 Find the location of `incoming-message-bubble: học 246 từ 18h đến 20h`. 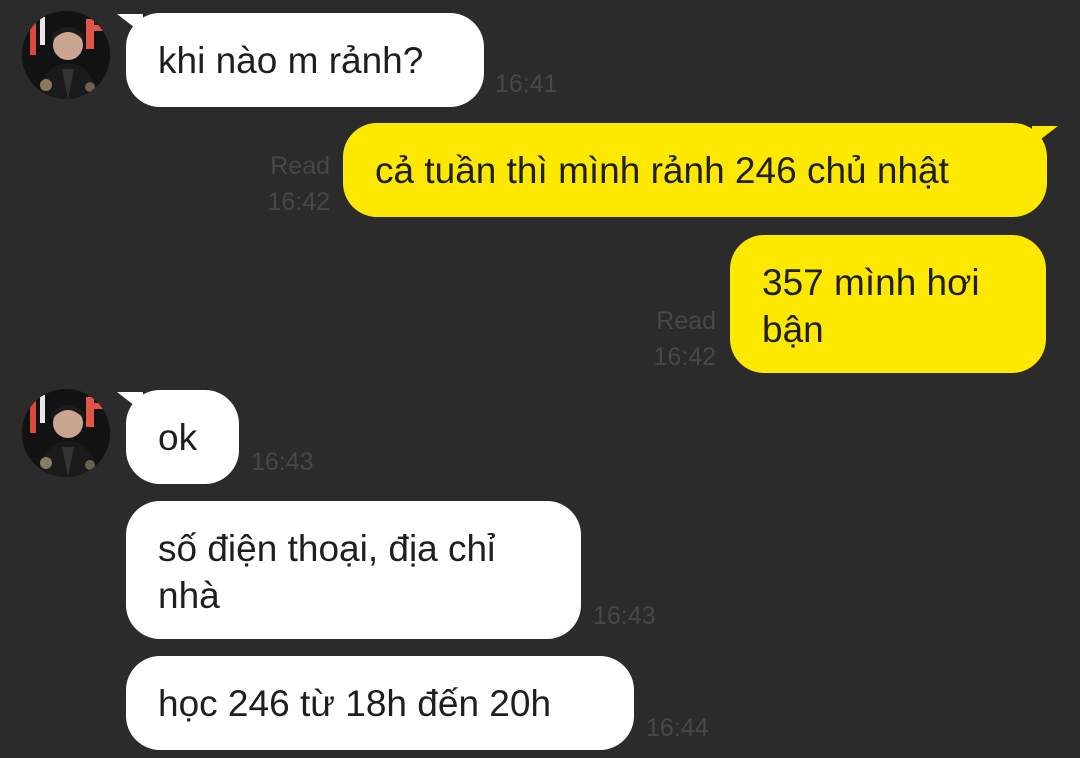

incoming-message-bubble: học 246 từ 18h đến 20h is located at coordinates (380, 703).